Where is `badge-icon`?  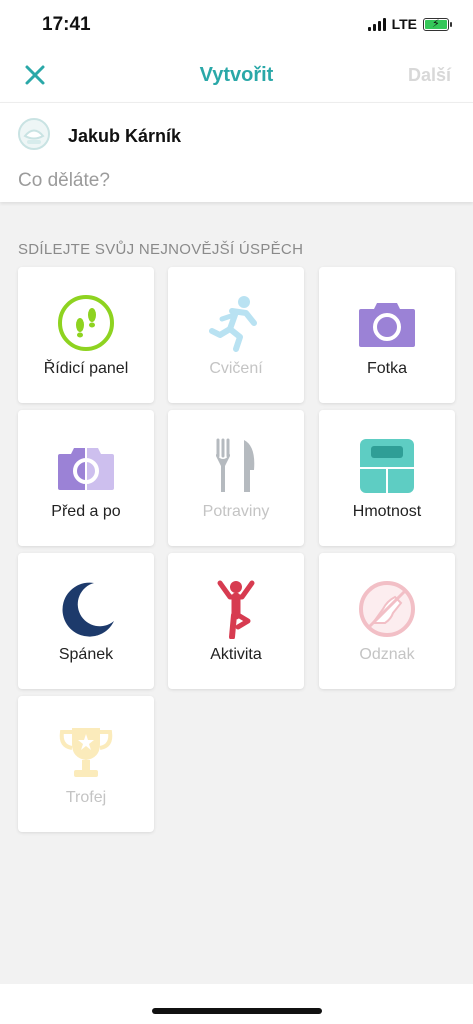
badge-icon is located at coordinates (387, 609).